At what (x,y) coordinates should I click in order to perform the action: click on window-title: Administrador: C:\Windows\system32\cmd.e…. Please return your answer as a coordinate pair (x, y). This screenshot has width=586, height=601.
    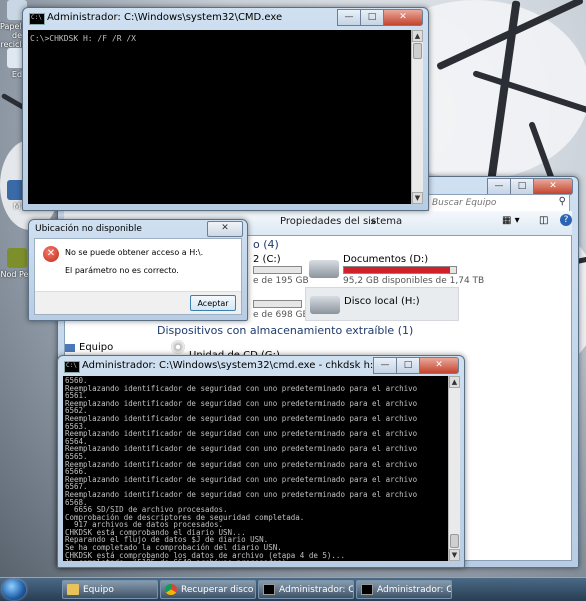
    Looking at the image, I should click on (247, 365).